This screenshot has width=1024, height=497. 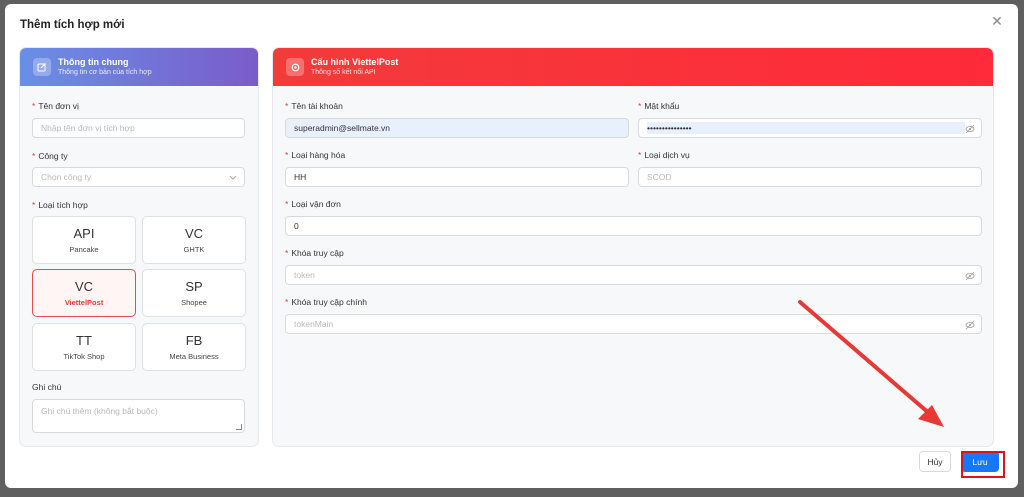 What do you see at coordinates (84, 356) in the screenshot?
I see `card-name: TikTok Shop` at bounding box center [84, 356].